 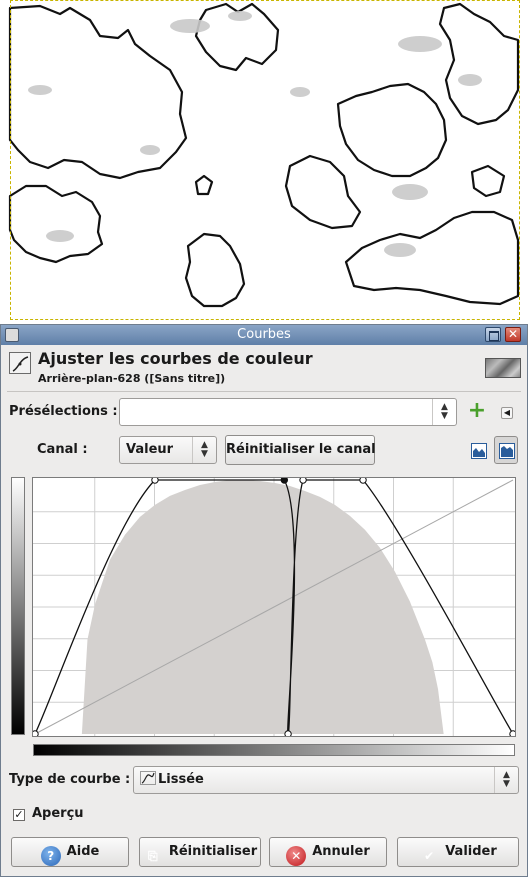 I want to click on menu-arrow-icon: ◀, so click(x=507, y=413).